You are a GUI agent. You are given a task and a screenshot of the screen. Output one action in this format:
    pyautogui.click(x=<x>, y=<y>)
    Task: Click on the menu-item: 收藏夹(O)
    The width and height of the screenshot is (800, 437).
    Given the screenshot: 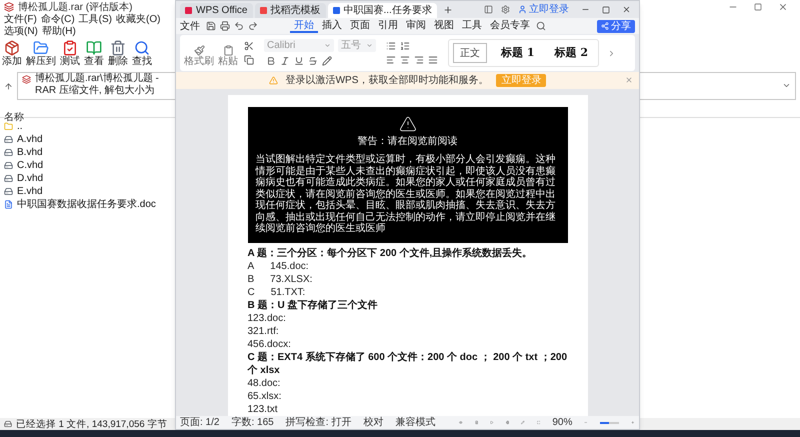 What is the action you would take?
    pyautogui.click(x=138, y=20)
    